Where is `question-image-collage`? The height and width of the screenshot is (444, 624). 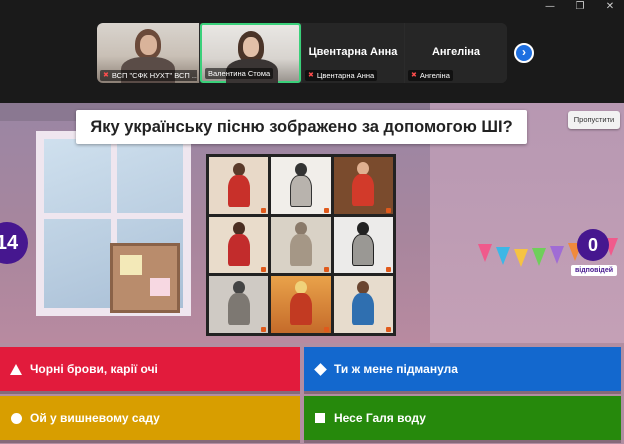 question-image-collage is located at coordinates (301, 245).